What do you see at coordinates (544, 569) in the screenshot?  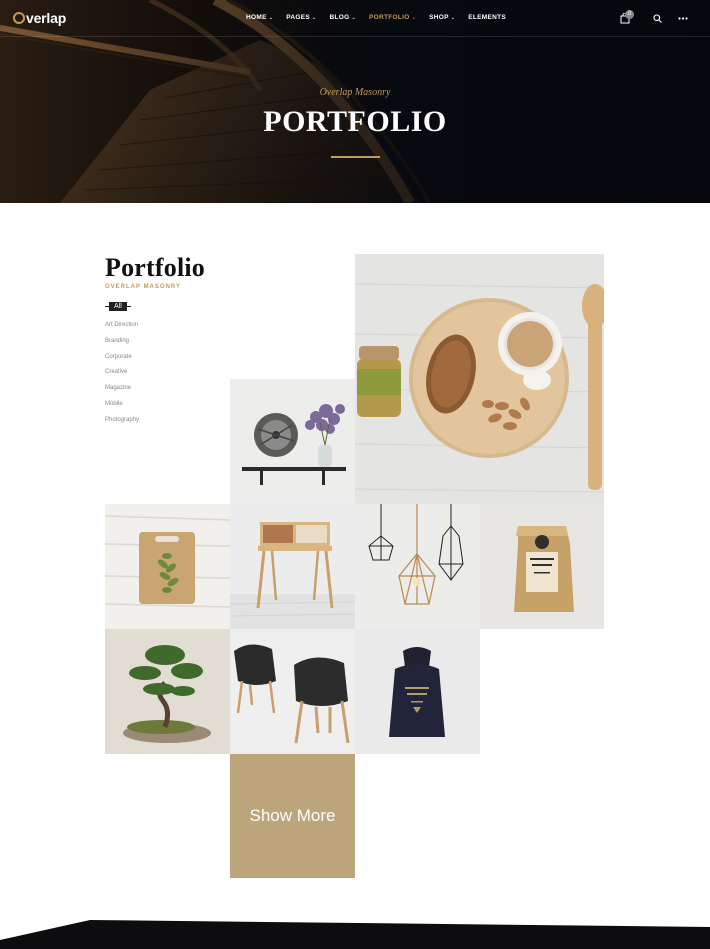 I see `coffee-bag-image` at bounding box center [544, 569].